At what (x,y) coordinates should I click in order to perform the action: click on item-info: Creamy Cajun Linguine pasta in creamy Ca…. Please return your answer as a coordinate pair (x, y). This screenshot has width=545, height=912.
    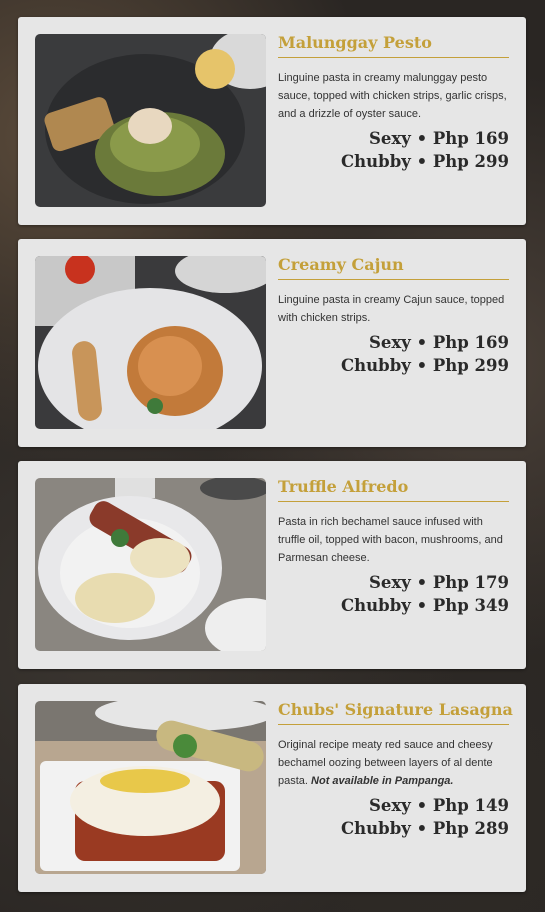
    Looking at the image, I should click on (393, 314).